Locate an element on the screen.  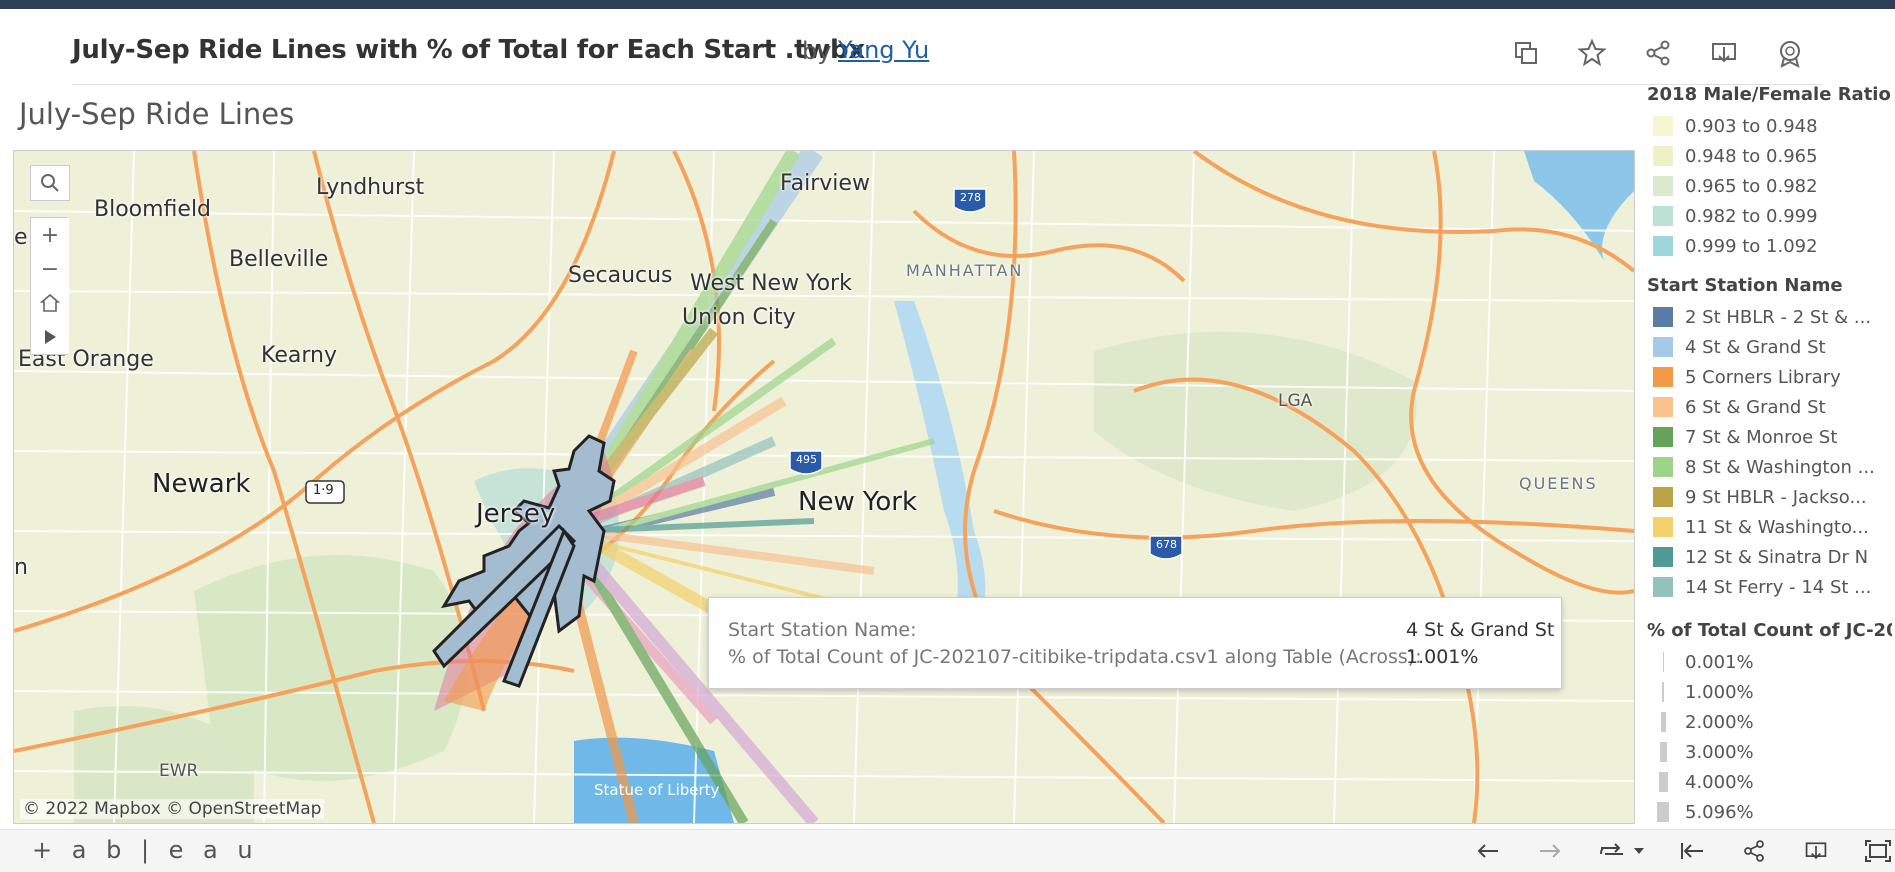
search-icon is located at coordinates (50, 183).